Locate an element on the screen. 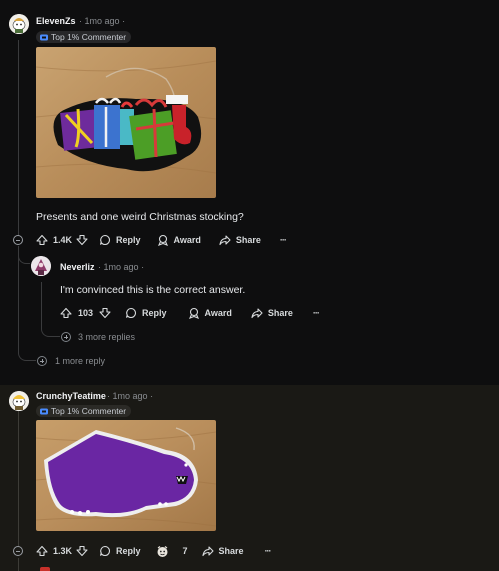  vote-score: 1.3K is located at coordinates (63, 551).